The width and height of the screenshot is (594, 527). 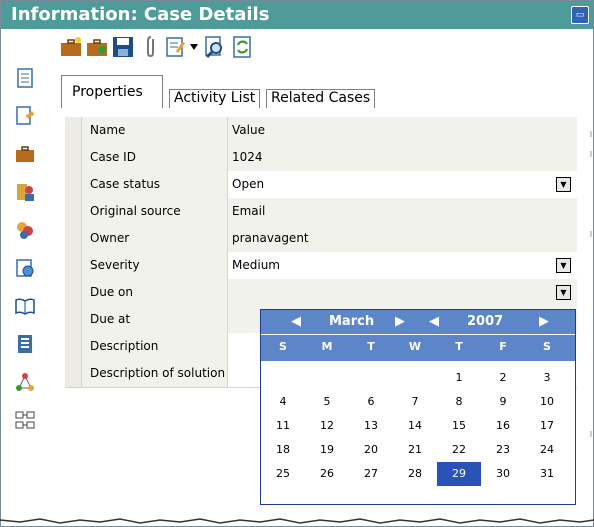 I want to click on calendar-day-selected: 29, so click(x=459, y=474).